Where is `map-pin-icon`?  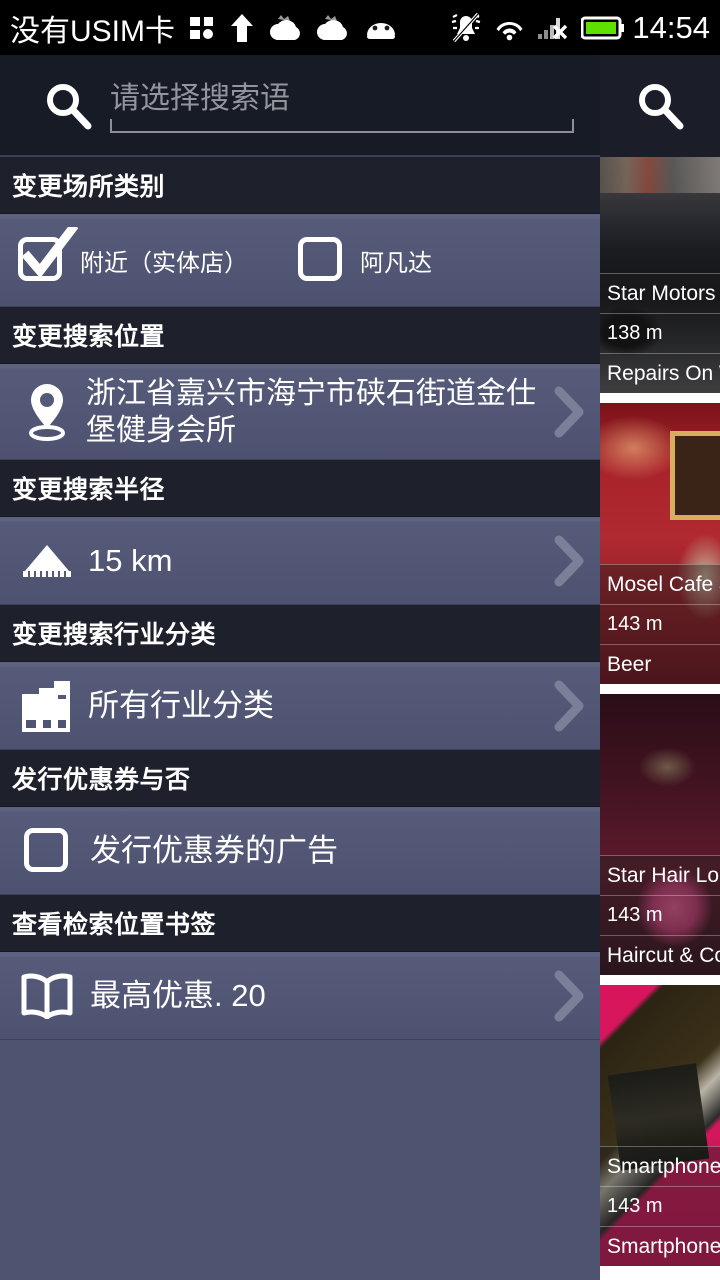 map-pin-icon is located at coordinates (47, 412).